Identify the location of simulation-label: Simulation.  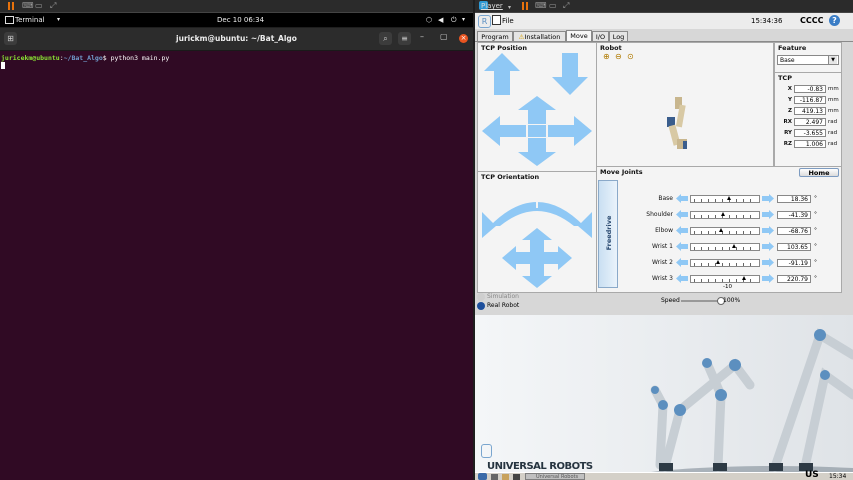
(503, 296).